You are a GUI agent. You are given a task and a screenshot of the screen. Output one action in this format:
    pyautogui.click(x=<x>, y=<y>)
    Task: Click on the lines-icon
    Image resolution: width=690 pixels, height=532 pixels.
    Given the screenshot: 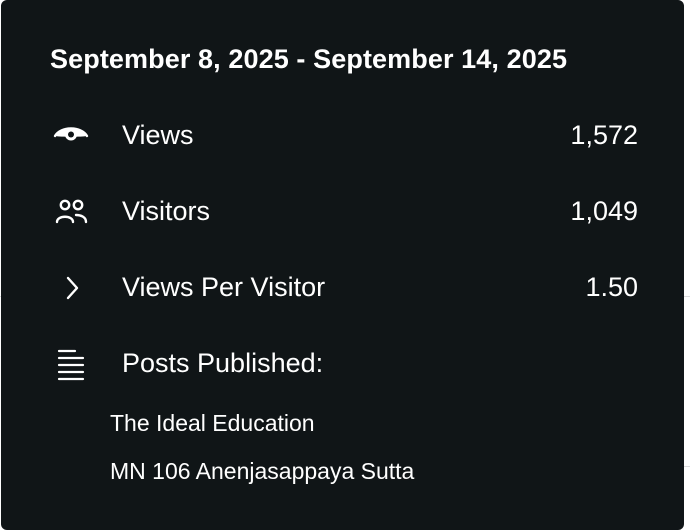 What is the action you would take?
    pyautogui.click(x=71, y=364)
    